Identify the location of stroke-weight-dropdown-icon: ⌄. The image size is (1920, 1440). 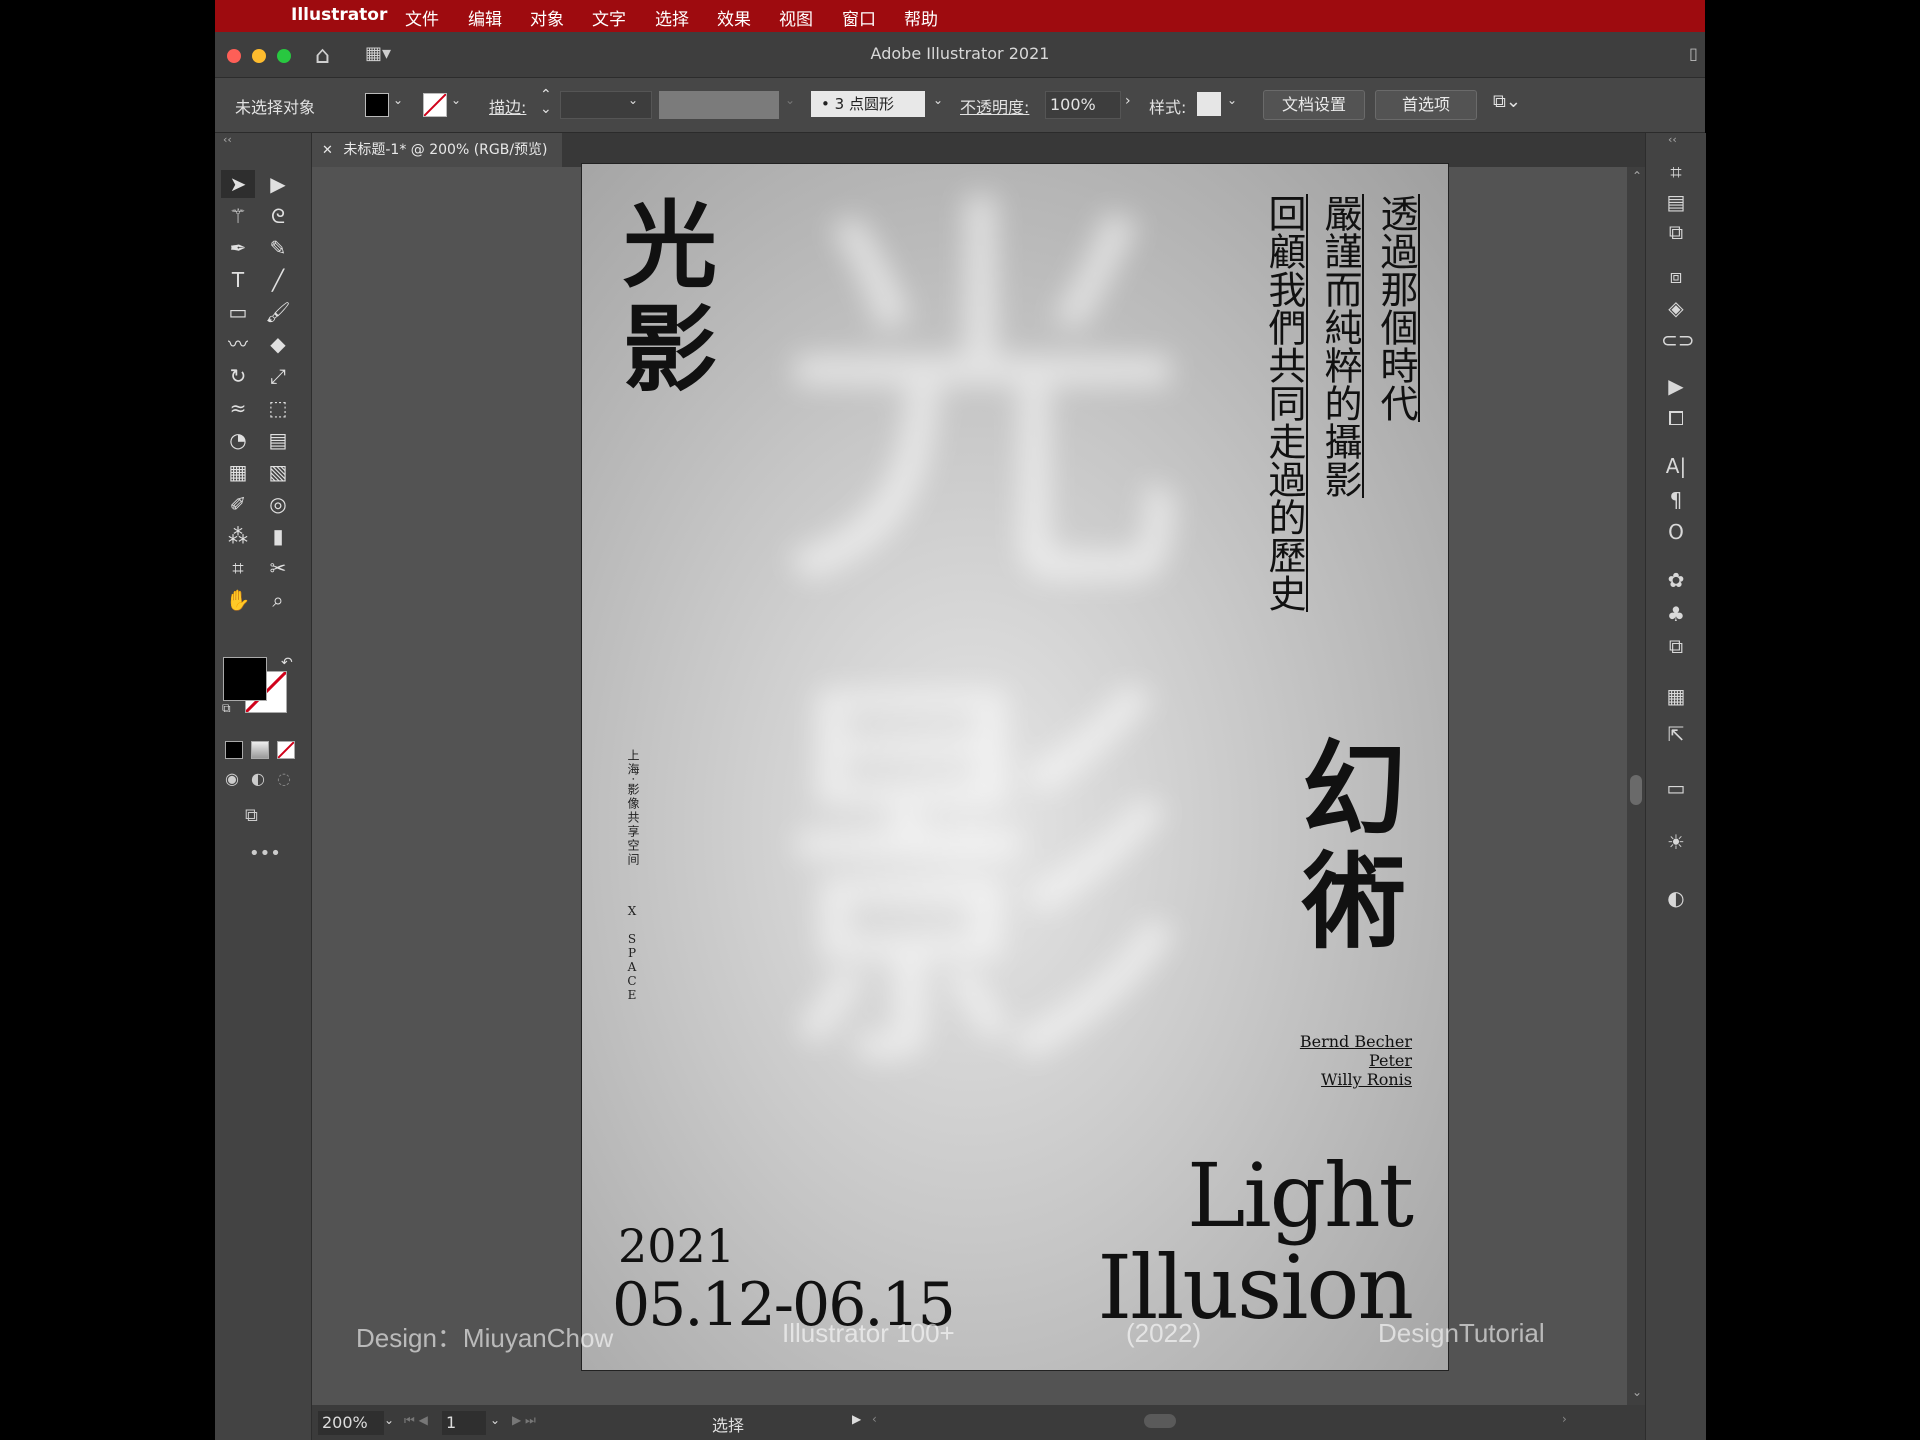
(633, 100).